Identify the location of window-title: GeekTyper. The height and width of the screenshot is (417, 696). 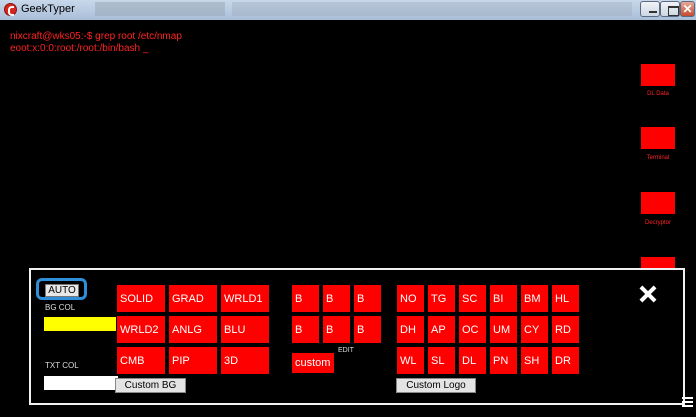
(48, 9).